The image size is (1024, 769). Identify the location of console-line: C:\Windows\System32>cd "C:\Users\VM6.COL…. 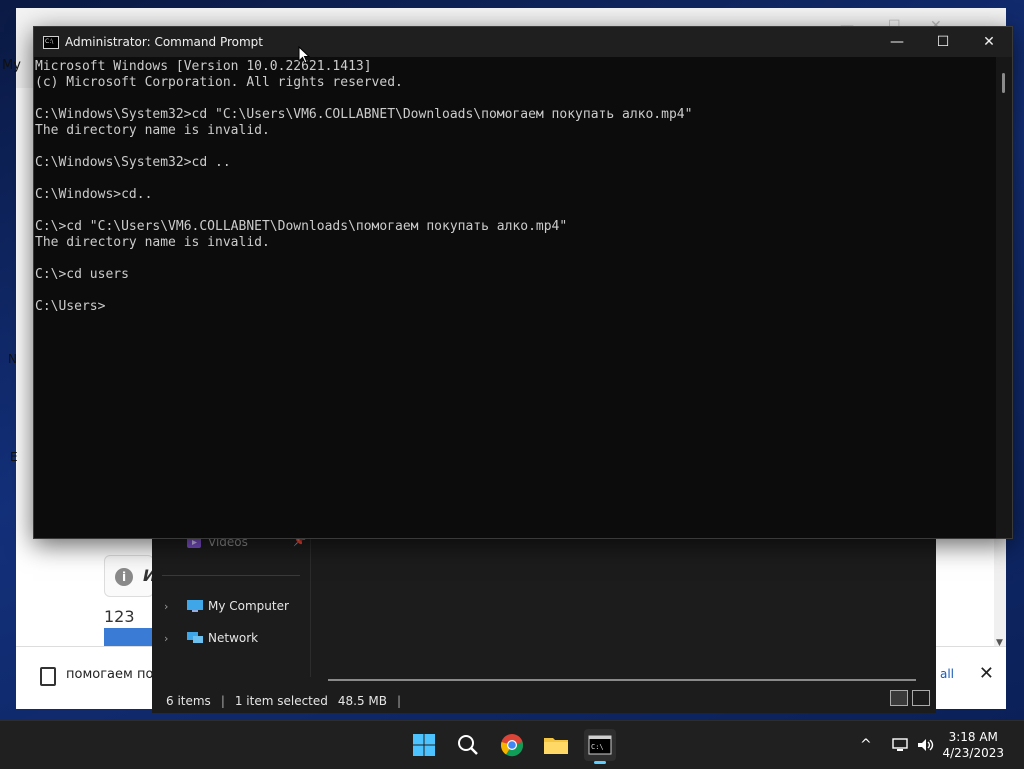
(364, 114).